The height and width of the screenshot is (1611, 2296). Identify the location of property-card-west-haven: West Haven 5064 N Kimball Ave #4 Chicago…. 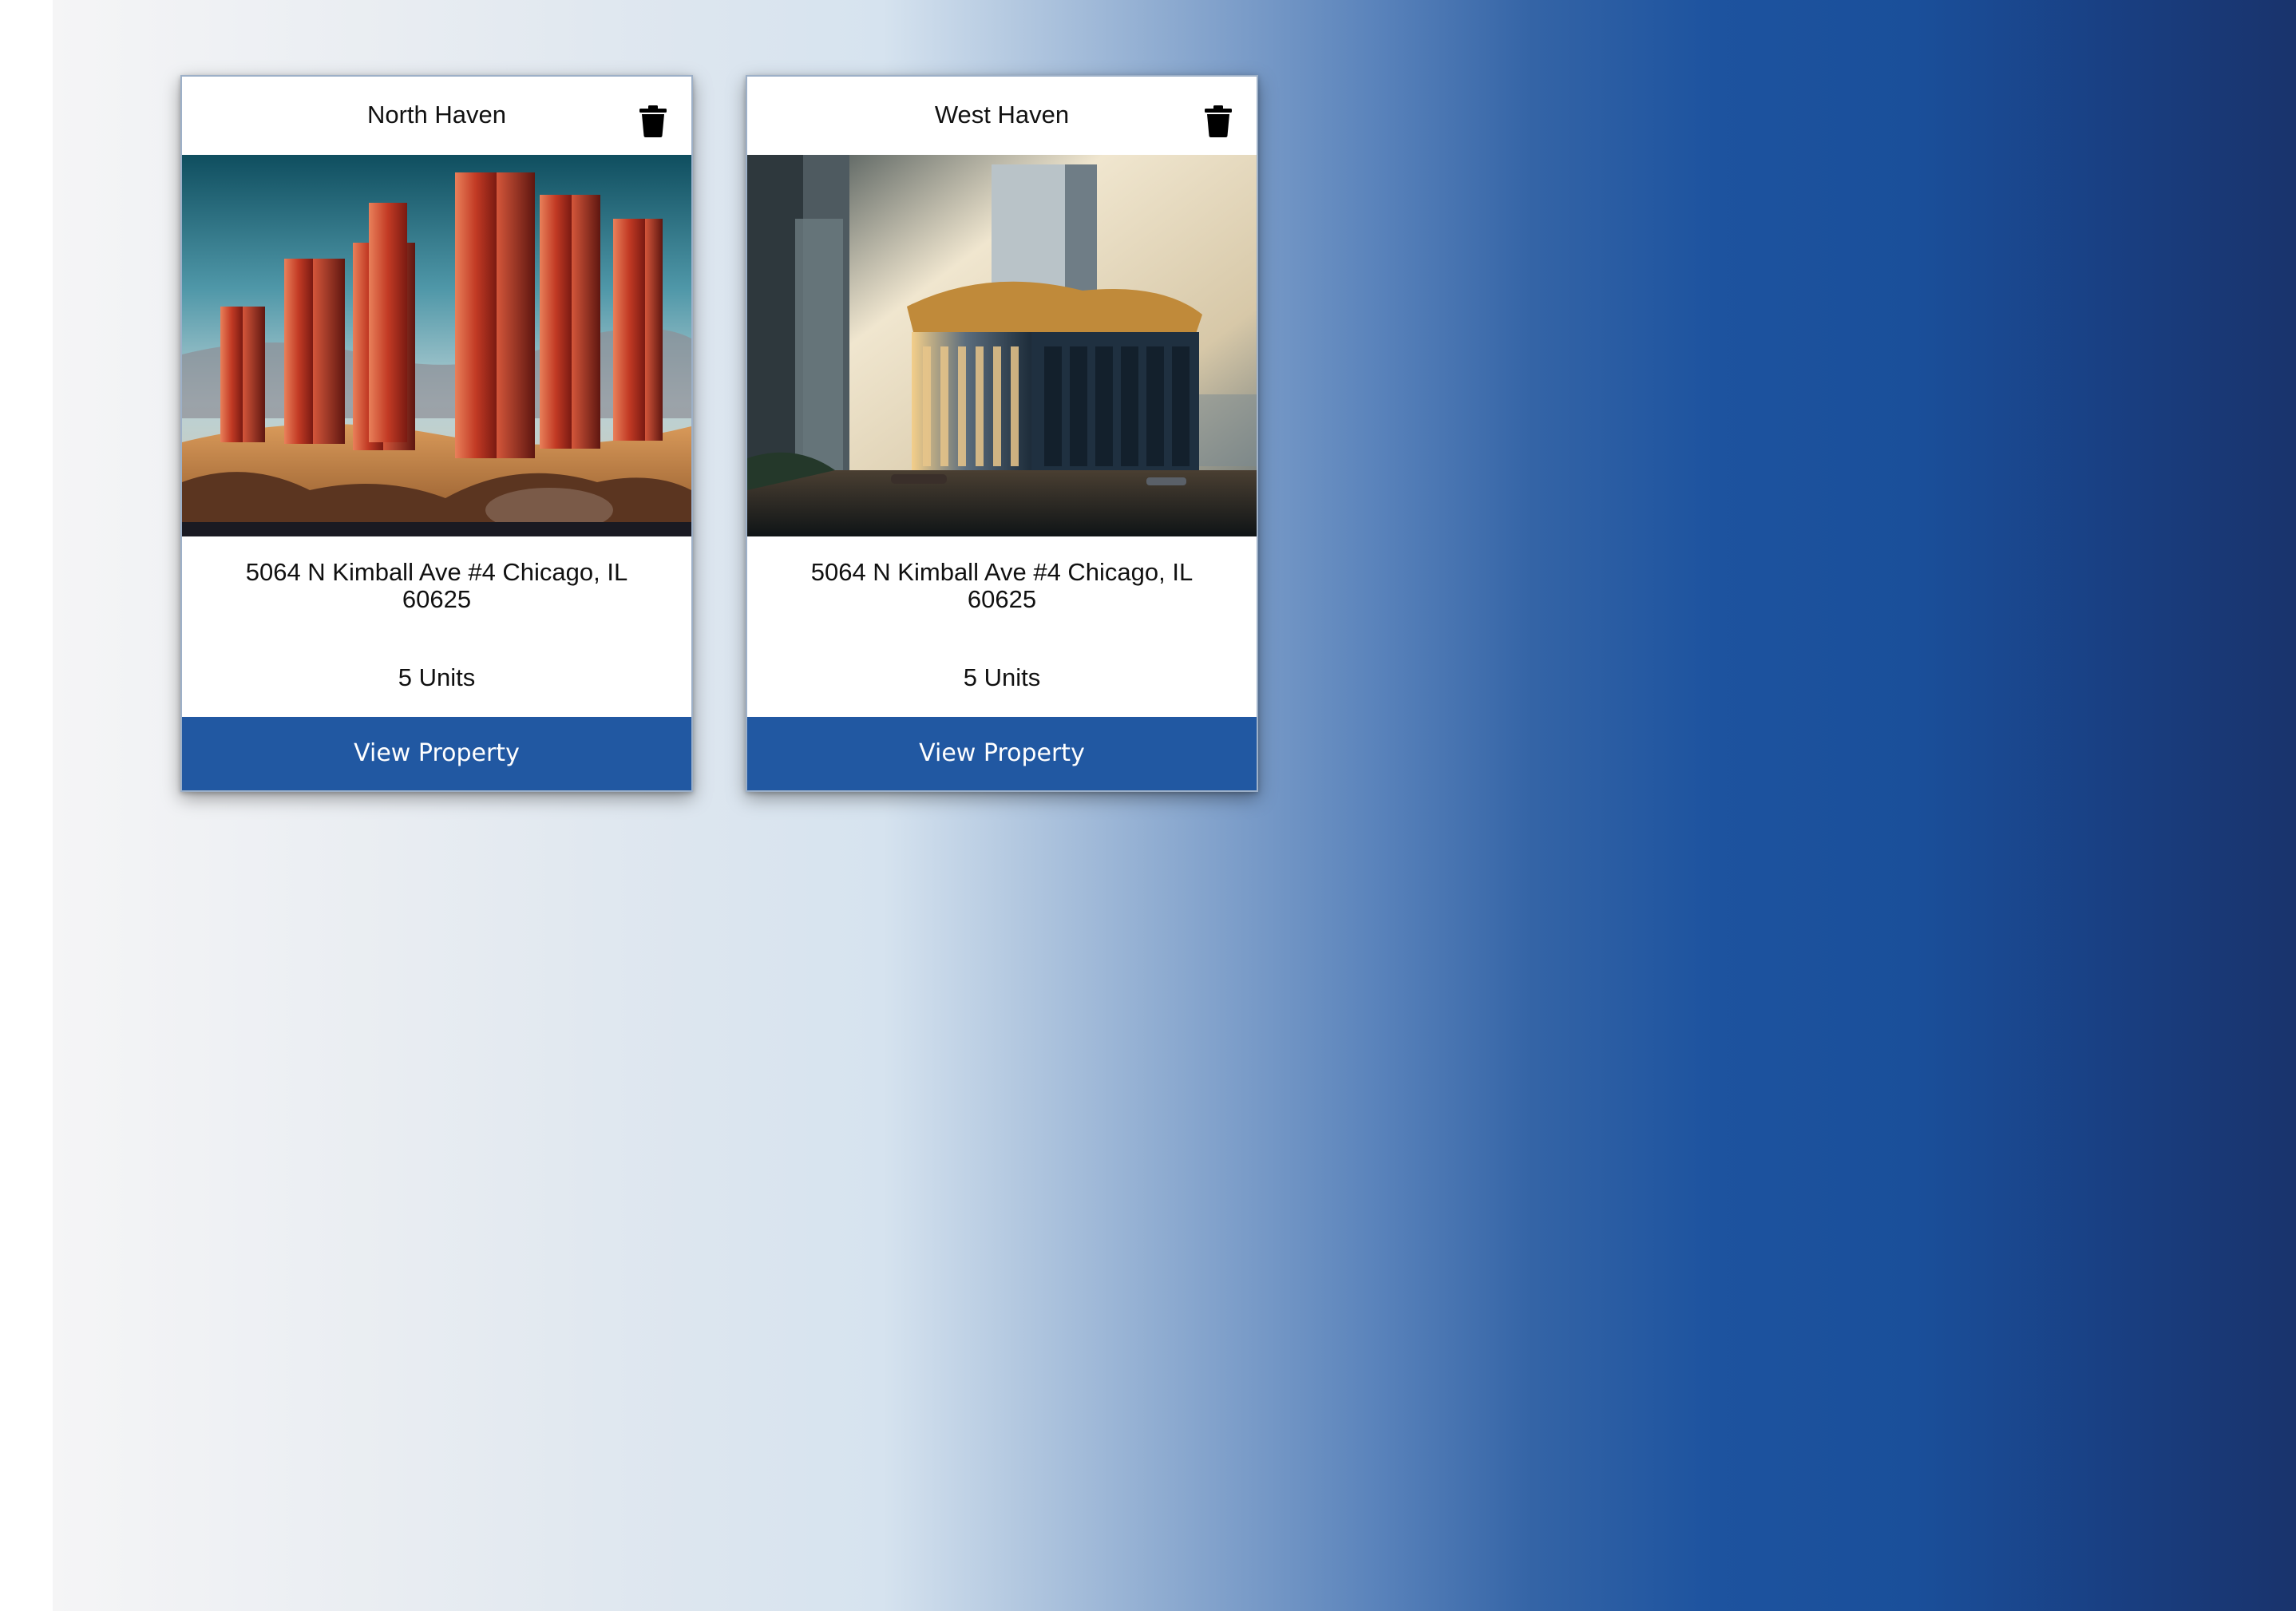
(1002, 433).